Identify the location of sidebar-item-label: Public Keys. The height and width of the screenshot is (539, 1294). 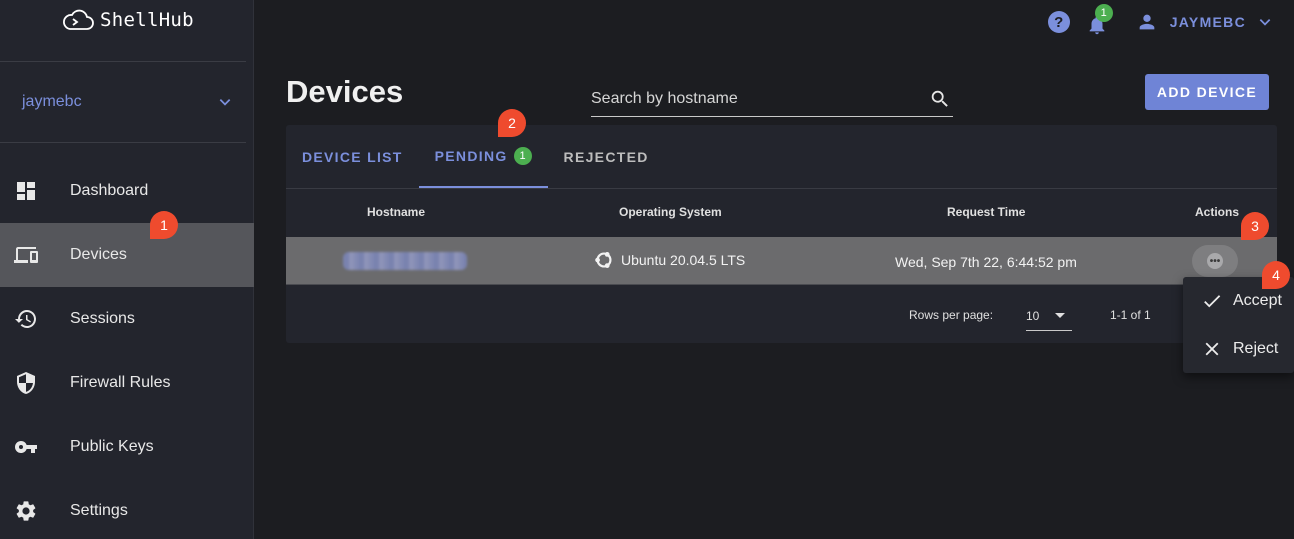
(112, 446).